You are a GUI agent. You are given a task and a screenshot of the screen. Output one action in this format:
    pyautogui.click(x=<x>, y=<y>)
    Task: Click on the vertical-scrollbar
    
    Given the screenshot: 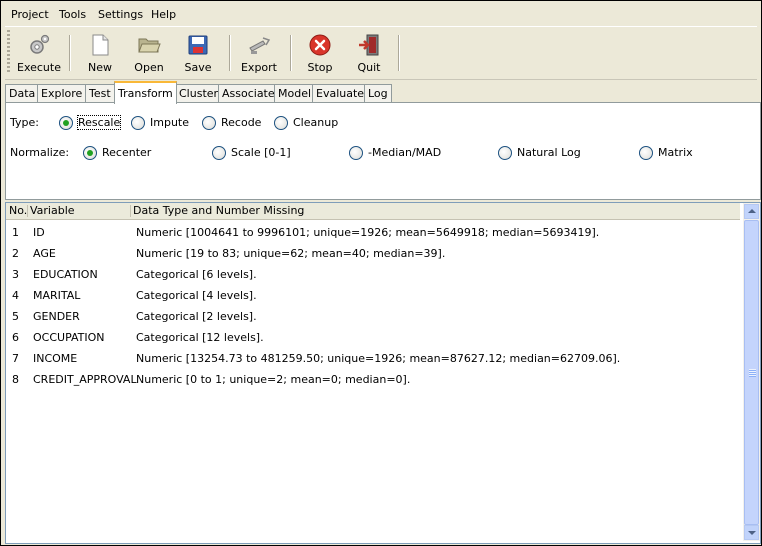 What is the action you would take?
    pyautogui.click(x=751, y=372)
    